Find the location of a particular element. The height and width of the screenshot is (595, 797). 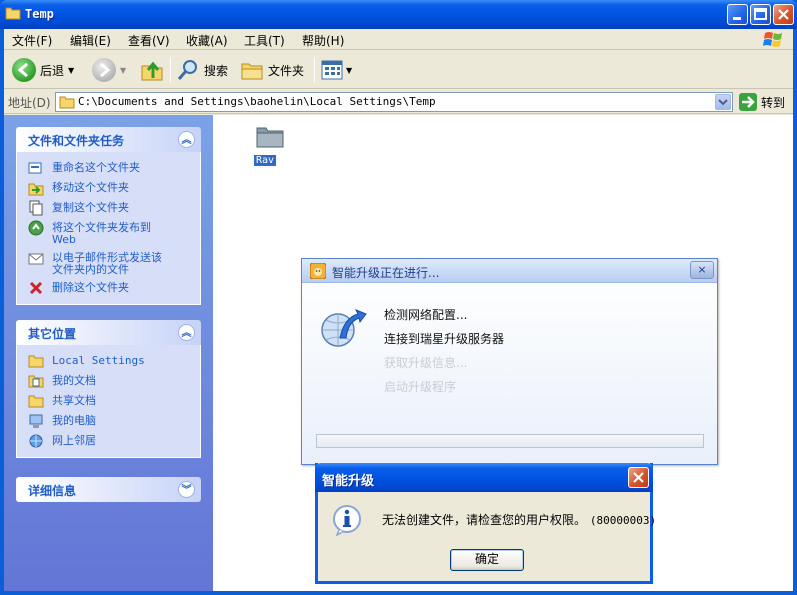

address-dropdown-button is located at coordinates (723, 102).